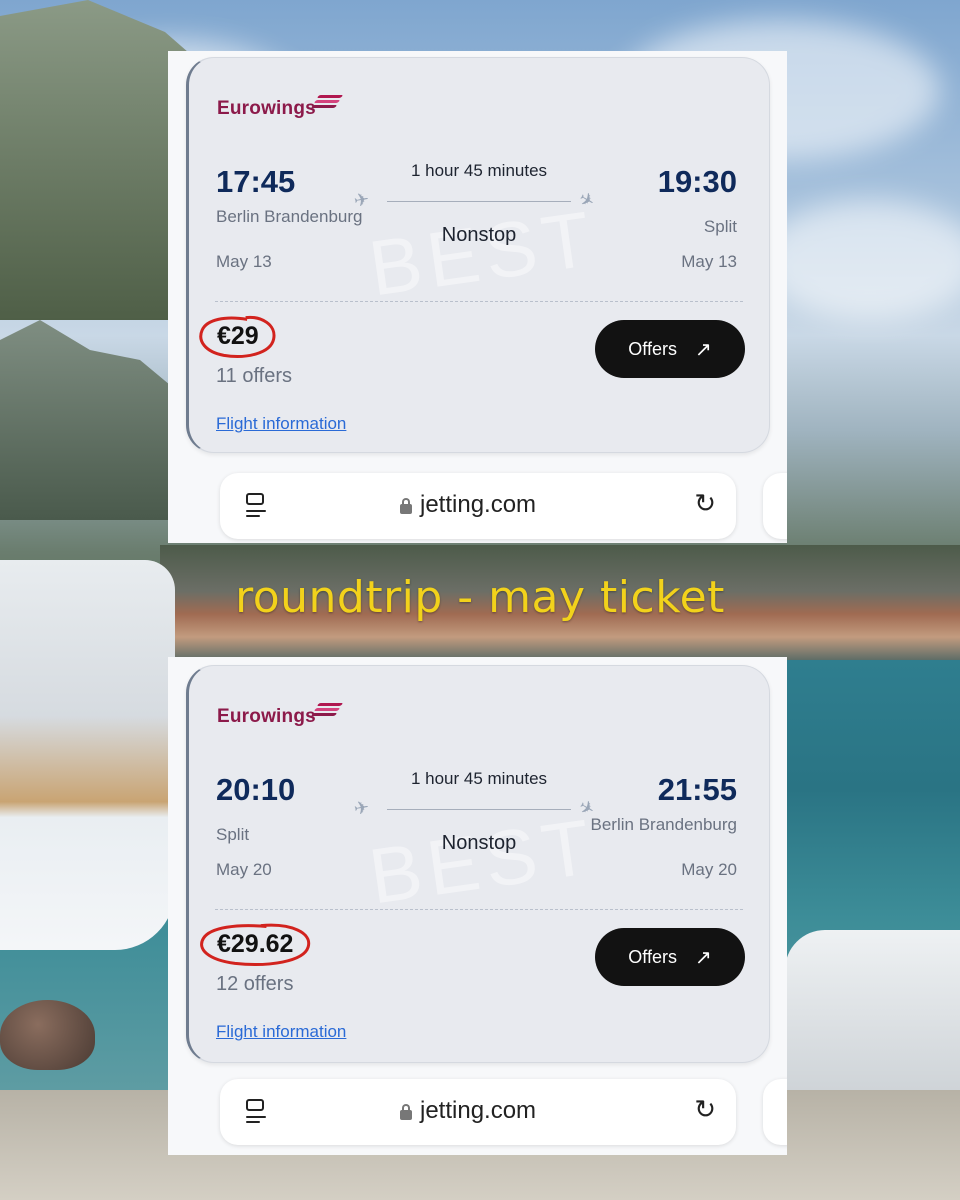  Describe the element at coordinates (256, 181) in the screenshot. I see `departure-time: 17:45` at that location.